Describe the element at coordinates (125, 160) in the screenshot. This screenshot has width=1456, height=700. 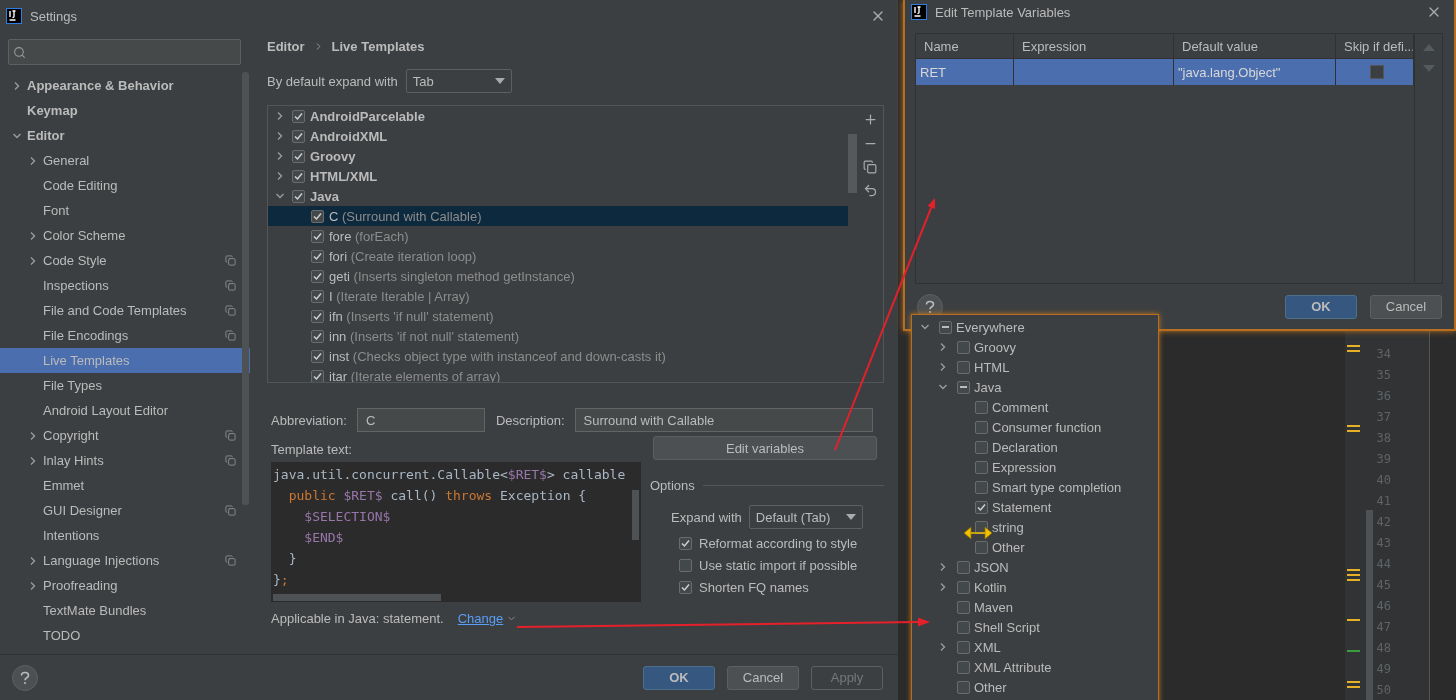
I see `sidebar-item: General` at that location.